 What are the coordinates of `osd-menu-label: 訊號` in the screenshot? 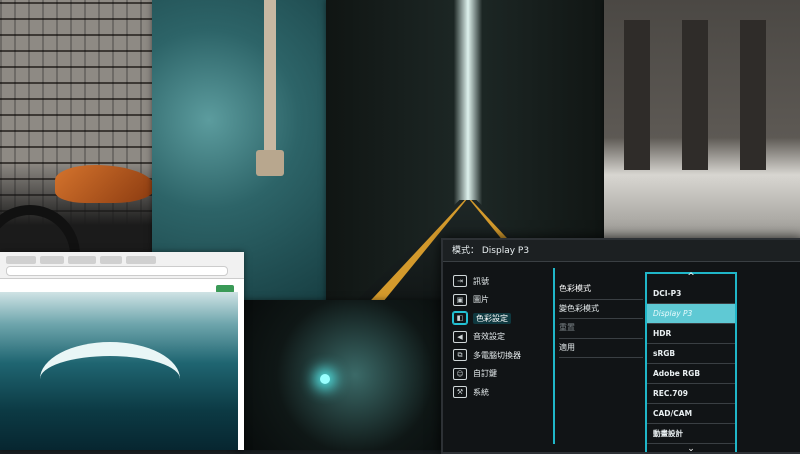 It's located at (481, 281).